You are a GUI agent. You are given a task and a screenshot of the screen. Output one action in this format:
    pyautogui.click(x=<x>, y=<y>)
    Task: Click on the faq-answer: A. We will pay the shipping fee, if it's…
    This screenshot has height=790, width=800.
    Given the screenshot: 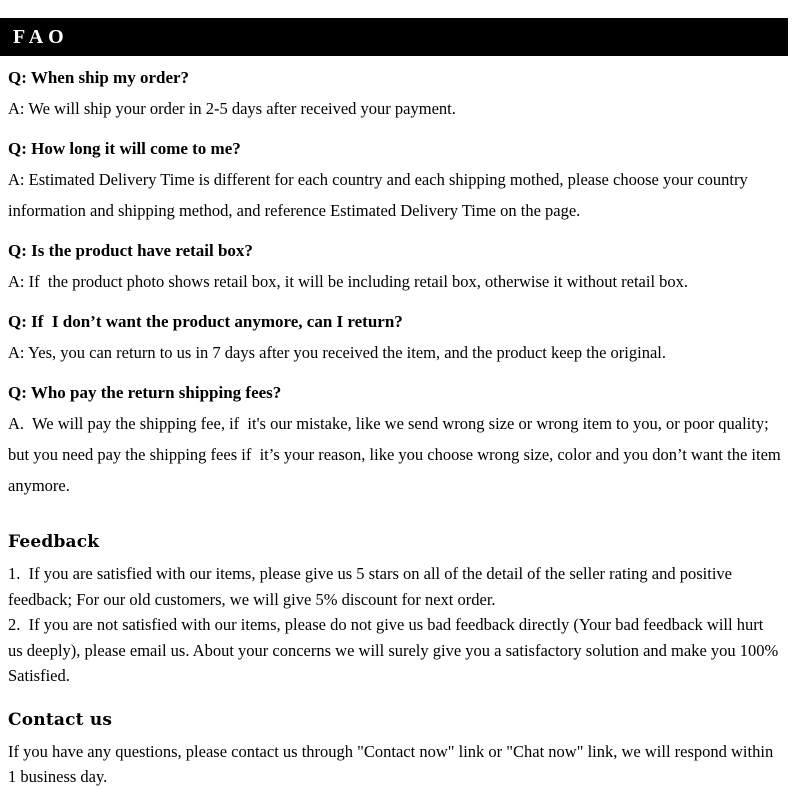 What is the action you would take?
    pyautogui.click(x=396, y=454)
    